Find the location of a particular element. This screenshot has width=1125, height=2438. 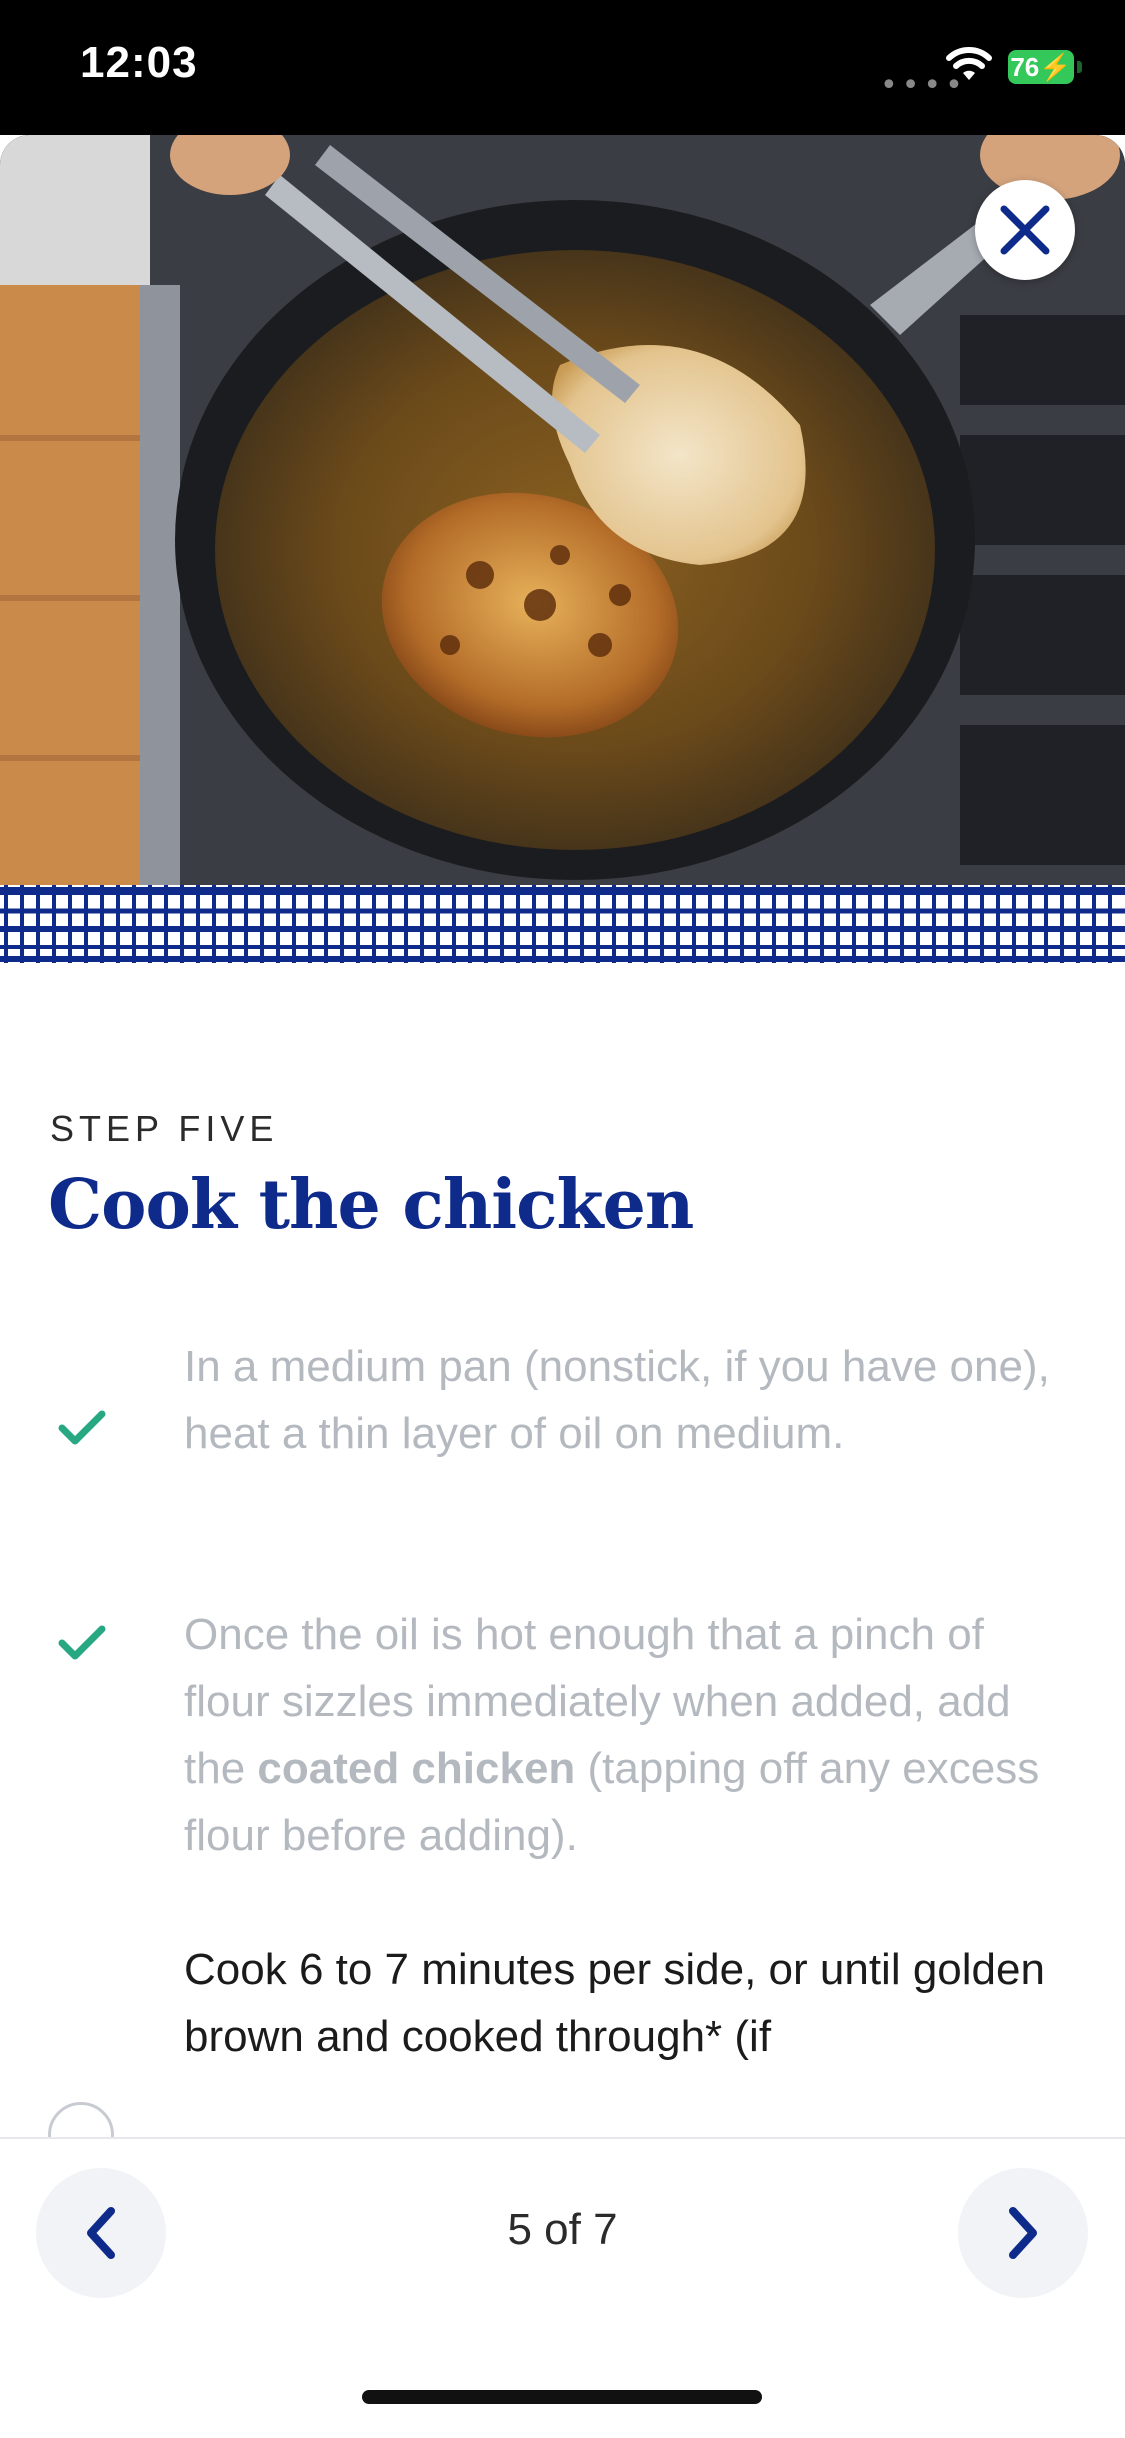

step-counter: 5 of 7 is located at coordinates (562, 2229).